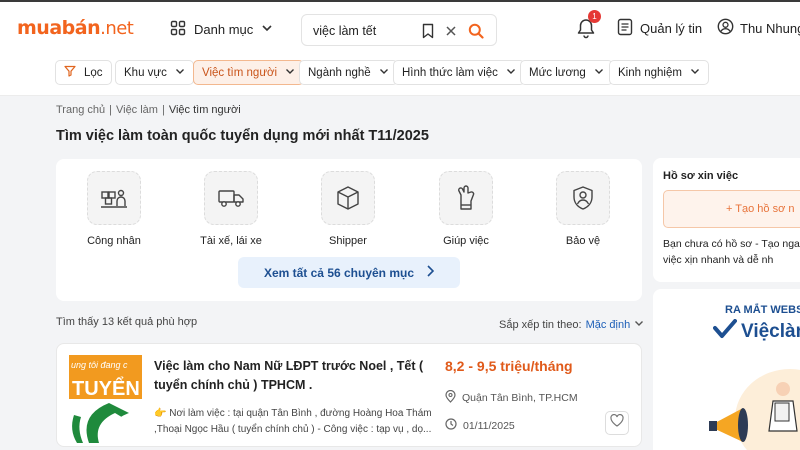 The height and width of the screenshot is (450, 800). Describe the element at coordinates (770, 331) in the screenshot. I see `promo-brand-text: Việclàm` at that location.